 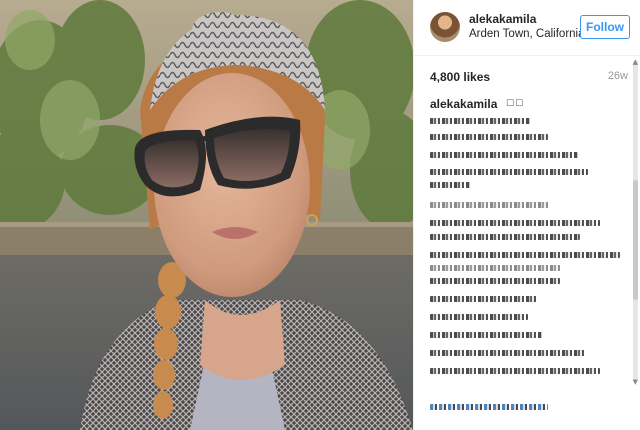 I want to click on location-link: Arden Town, California, so click(x=528, y=34).